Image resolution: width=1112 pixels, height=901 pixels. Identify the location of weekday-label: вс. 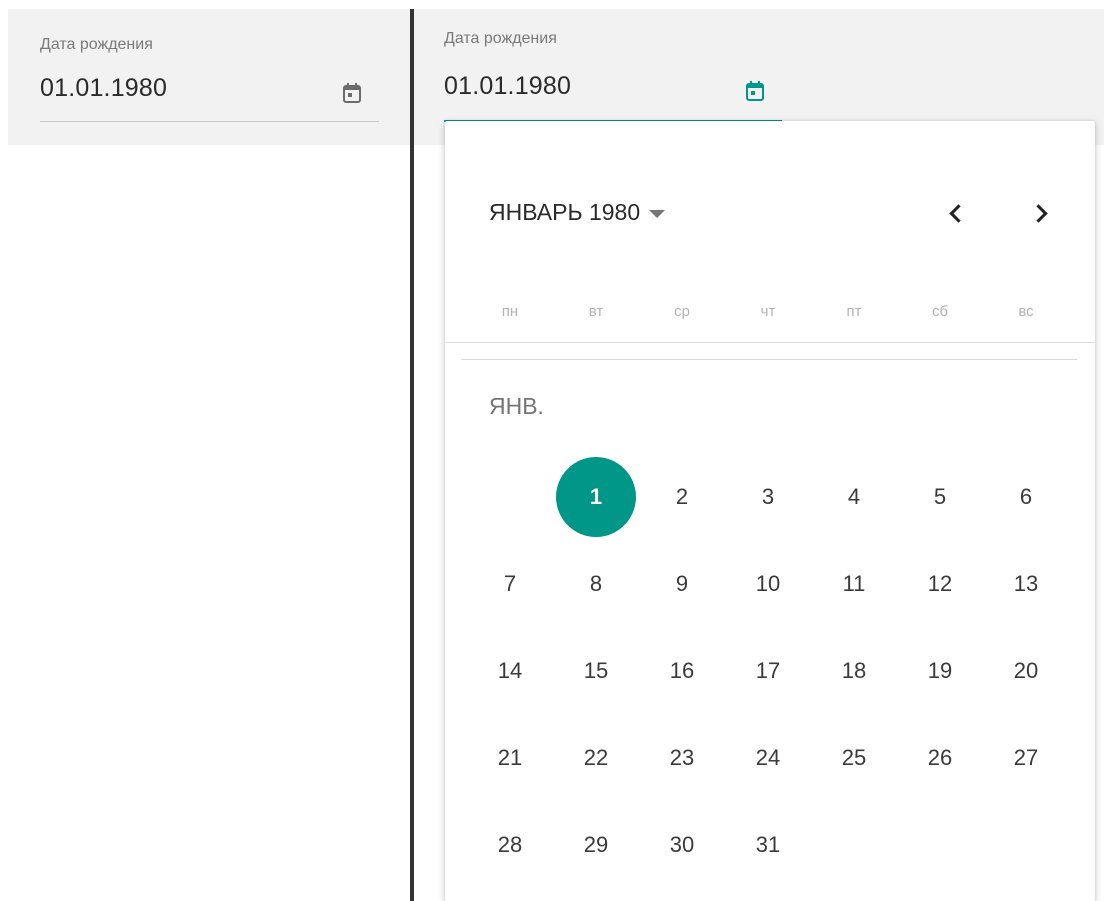
(1026, 311).